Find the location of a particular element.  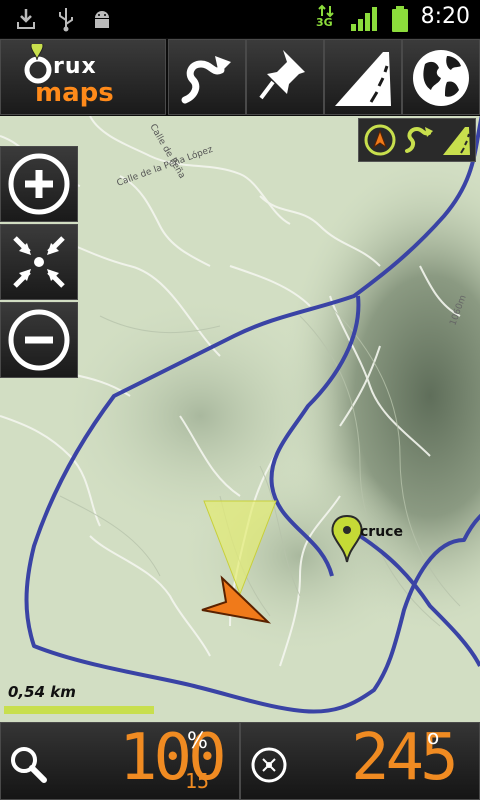

download-icon is located at coordinates (26, 19).